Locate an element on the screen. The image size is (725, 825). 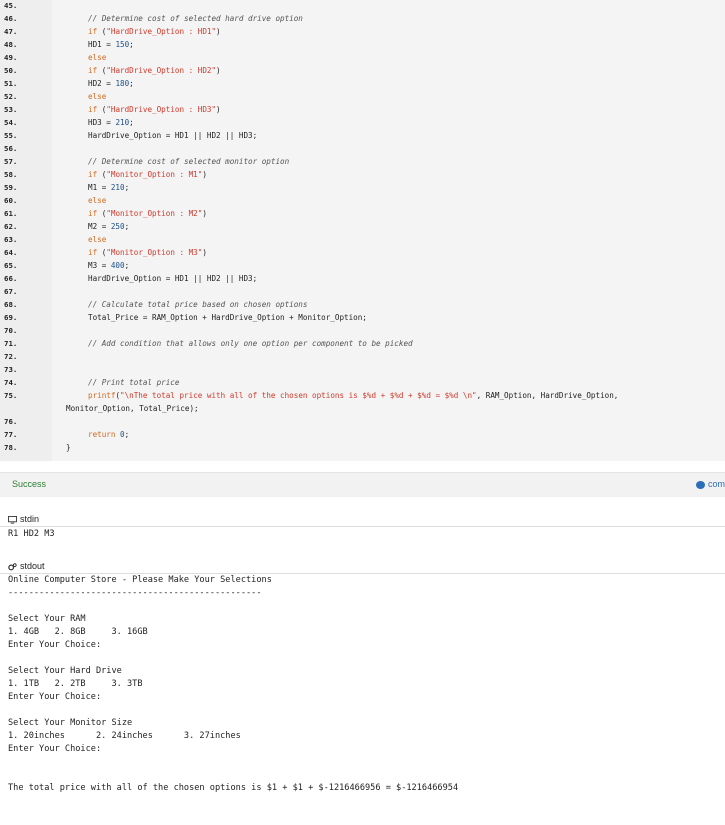
line-number: 66. is located at coordinates (11, 278).